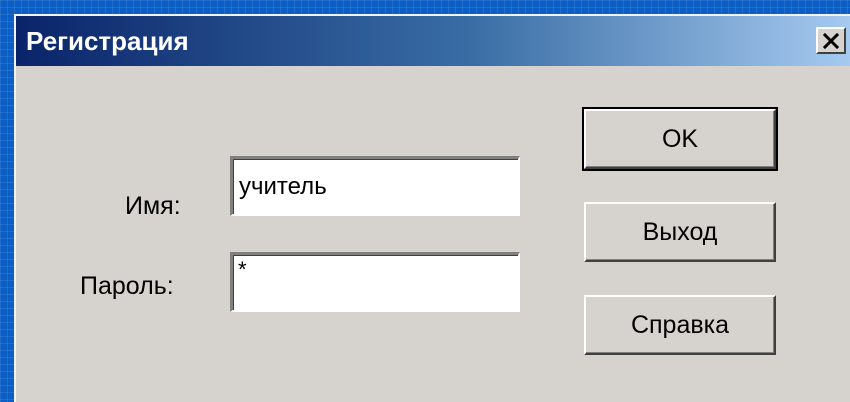  What do you see at coordinates (433, 41) in the screenshot?
I see `title-bar: Регистрация` at bounding box center [433, 41].